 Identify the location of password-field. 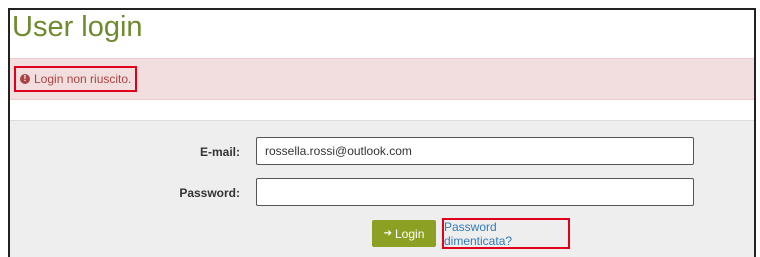
(475, 192).